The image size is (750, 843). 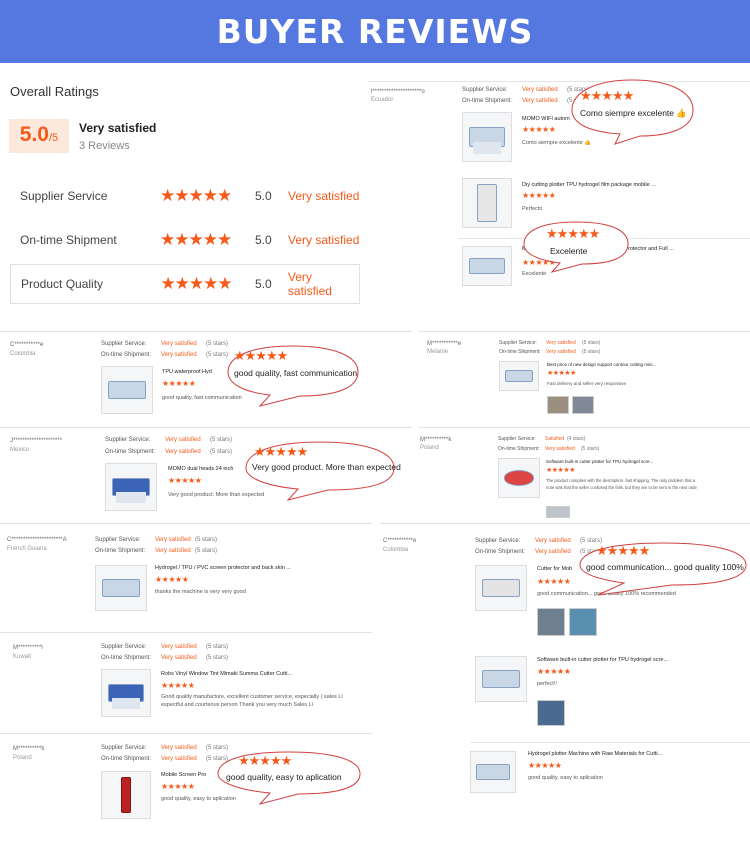 I want to click on reviewer-country: Kuwait, so click(x=22, y=657).